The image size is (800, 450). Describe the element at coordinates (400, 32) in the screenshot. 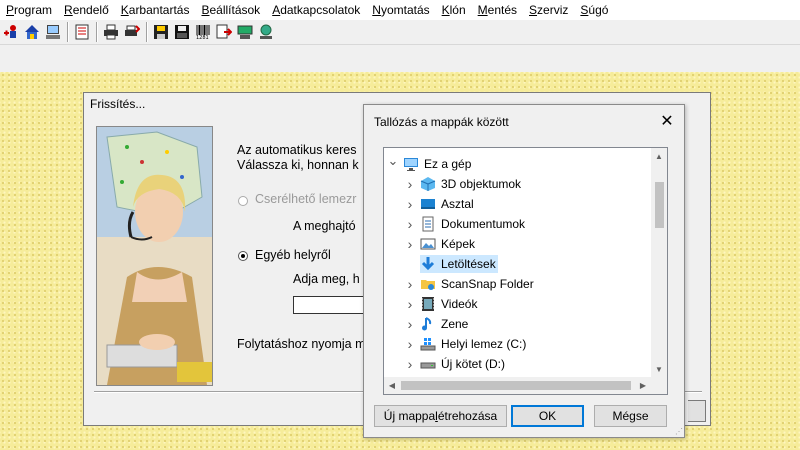

I see `toolbar: 1281` at that location.